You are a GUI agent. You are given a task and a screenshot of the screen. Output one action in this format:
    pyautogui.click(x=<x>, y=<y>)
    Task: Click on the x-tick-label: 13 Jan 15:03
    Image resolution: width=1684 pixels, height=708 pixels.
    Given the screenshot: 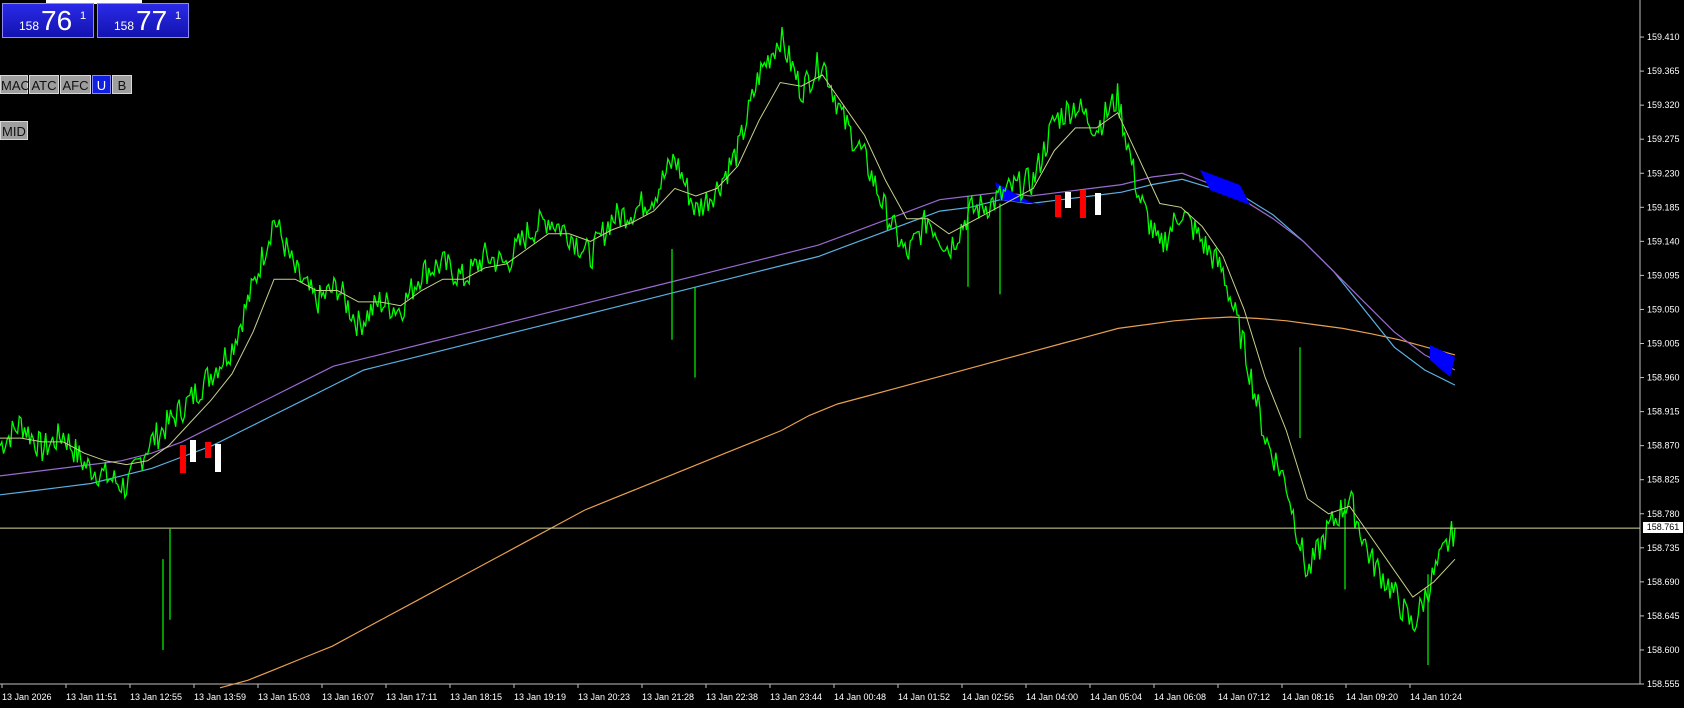 What is the action you would take?
    pyautogui.click(x=284, y=697)
    